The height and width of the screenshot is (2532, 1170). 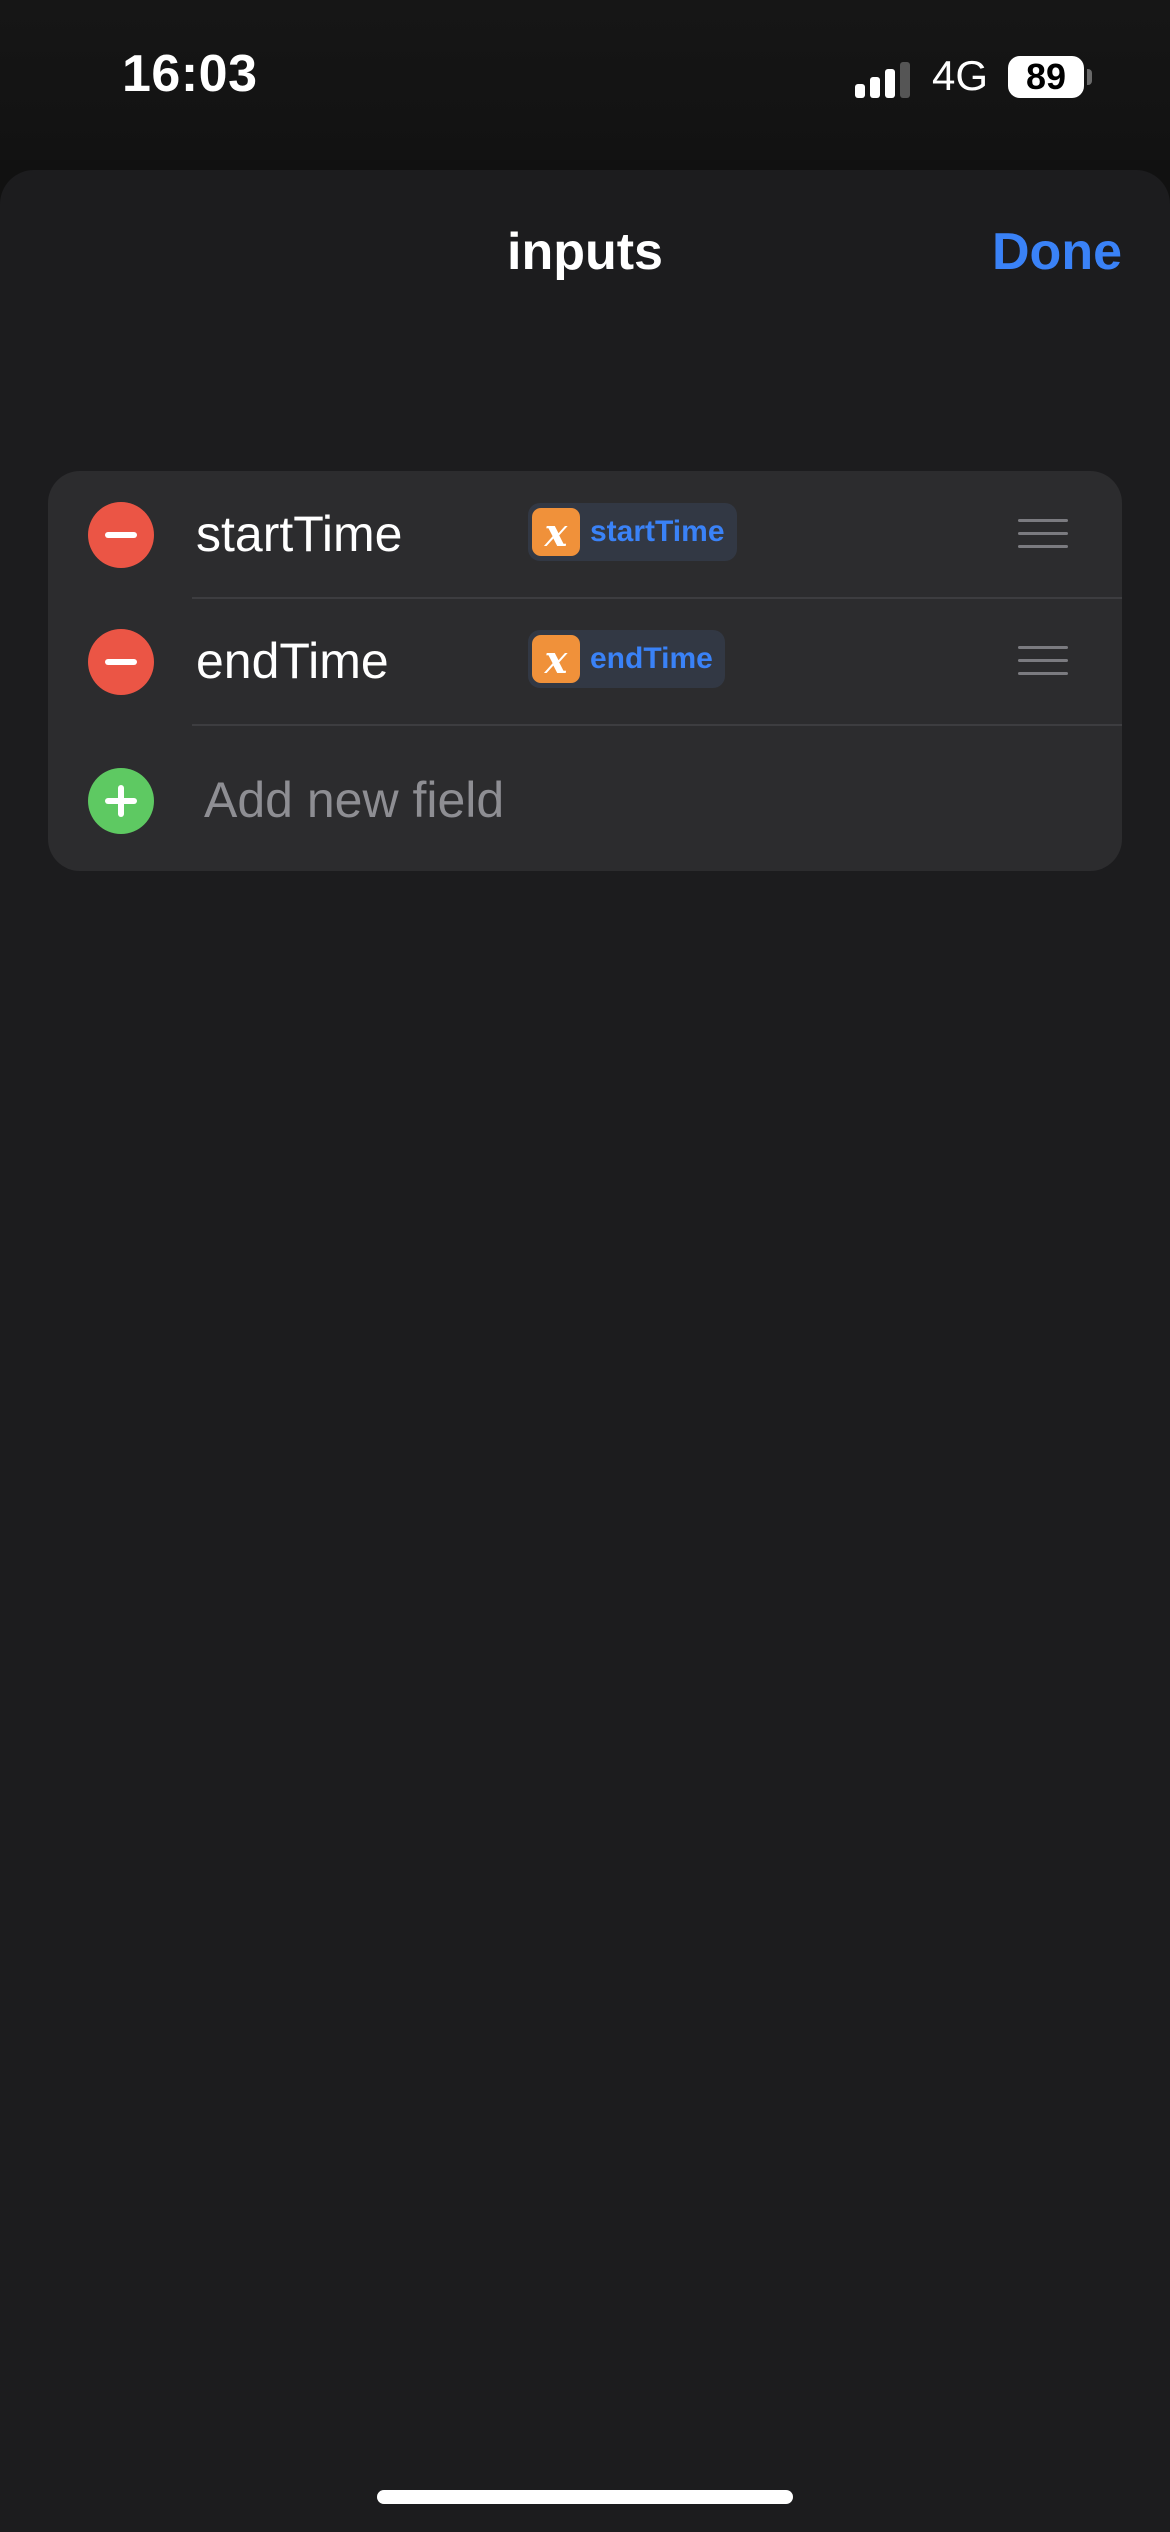 I want to click on done-button: Done, so click(x=1057, y=252).